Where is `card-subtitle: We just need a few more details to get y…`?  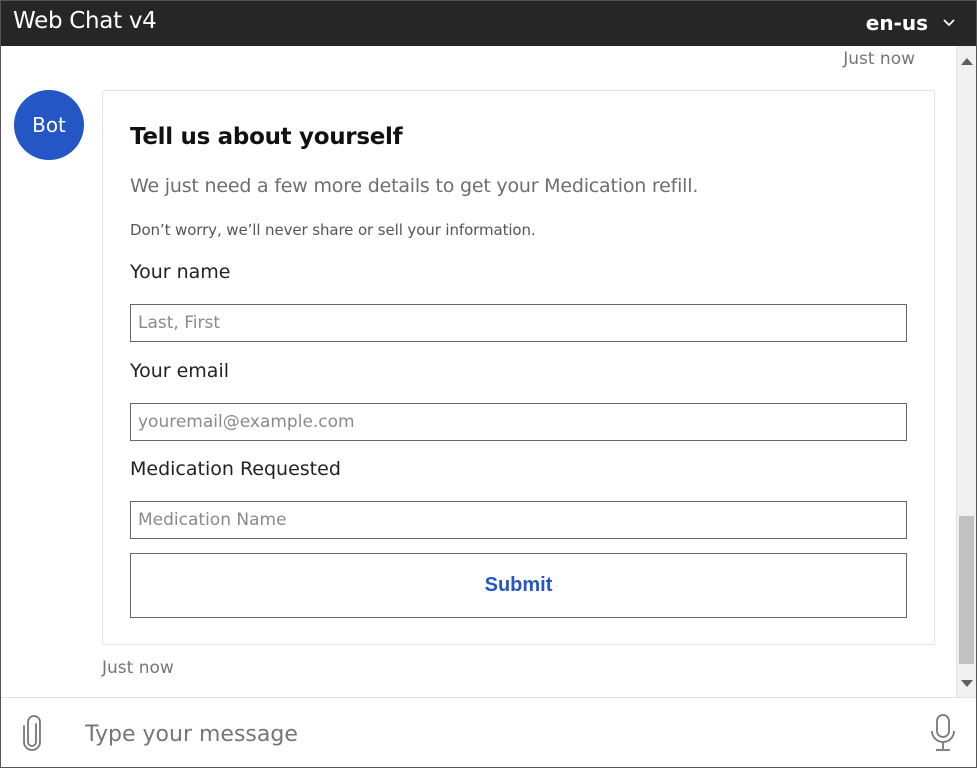
card-subtitle: We just need a few more details to get y… is located at coordinates (414, 186).